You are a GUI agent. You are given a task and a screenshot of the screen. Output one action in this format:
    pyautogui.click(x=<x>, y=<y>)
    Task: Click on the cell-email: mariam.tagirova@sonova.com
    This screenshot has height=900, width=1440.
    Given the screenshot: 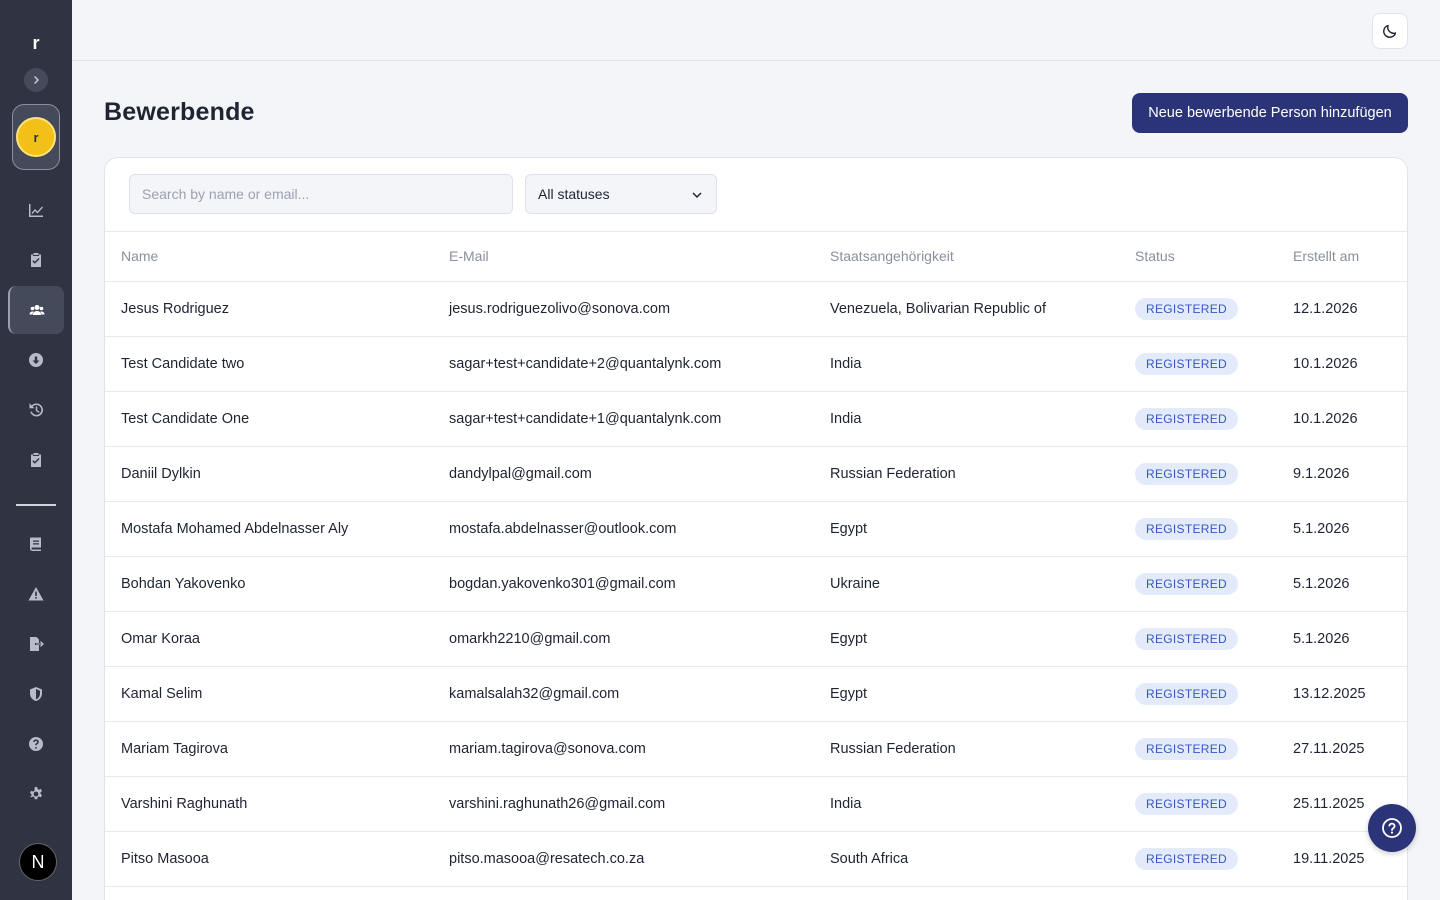 What is the action you would take?
    pyautogui.click(x=623, y=749)
    